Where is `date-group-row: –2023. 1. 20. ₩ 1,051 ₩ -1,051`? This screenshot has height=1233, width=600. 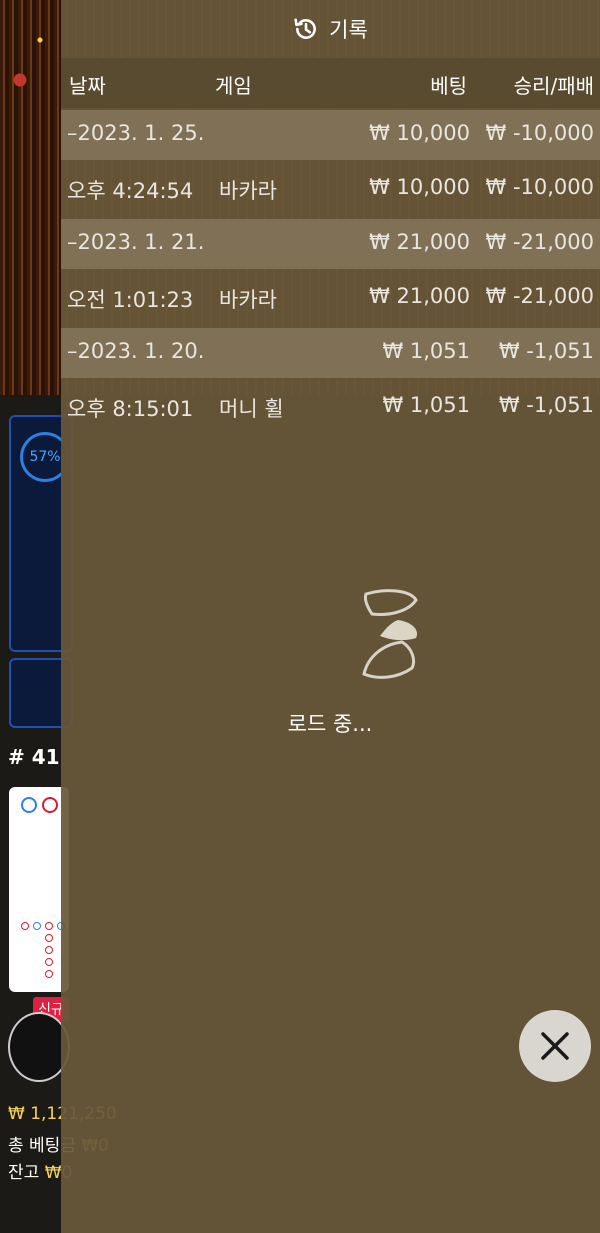 date-group-row: –2023. 1. 20. ₩ 1,051 ₩ -1,051 is located at coordinates (330, 353).